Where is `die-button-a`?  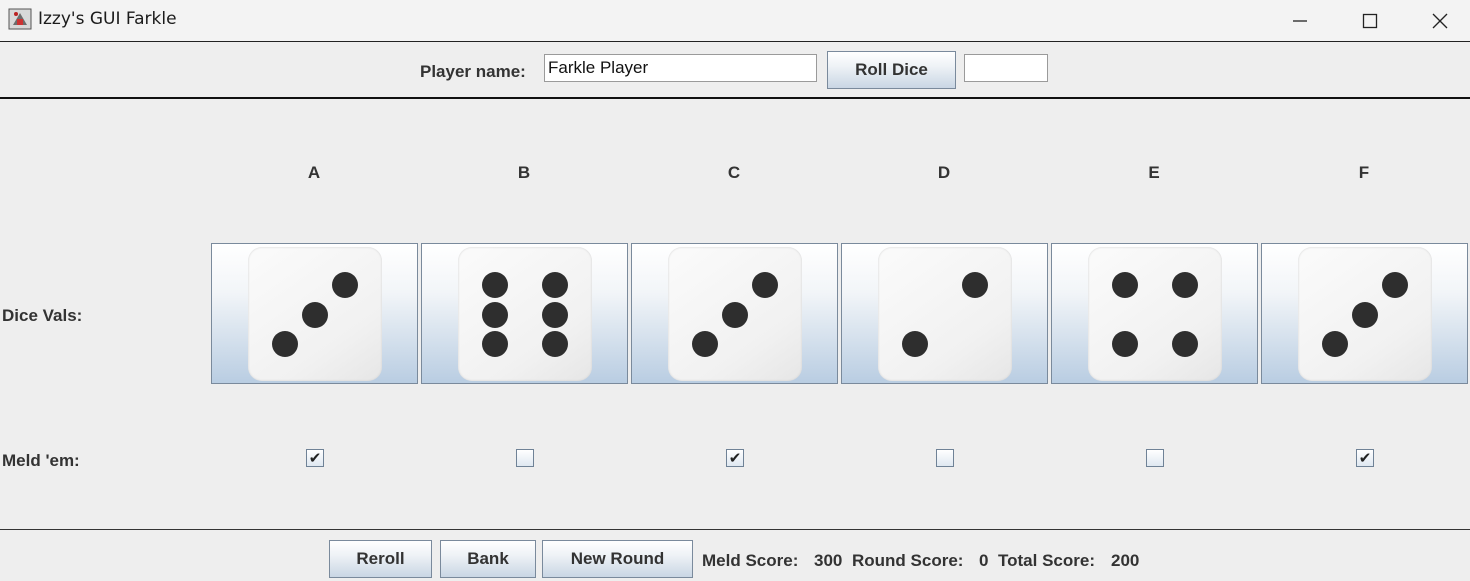
die-button-a is located at coordinates (314, 313).